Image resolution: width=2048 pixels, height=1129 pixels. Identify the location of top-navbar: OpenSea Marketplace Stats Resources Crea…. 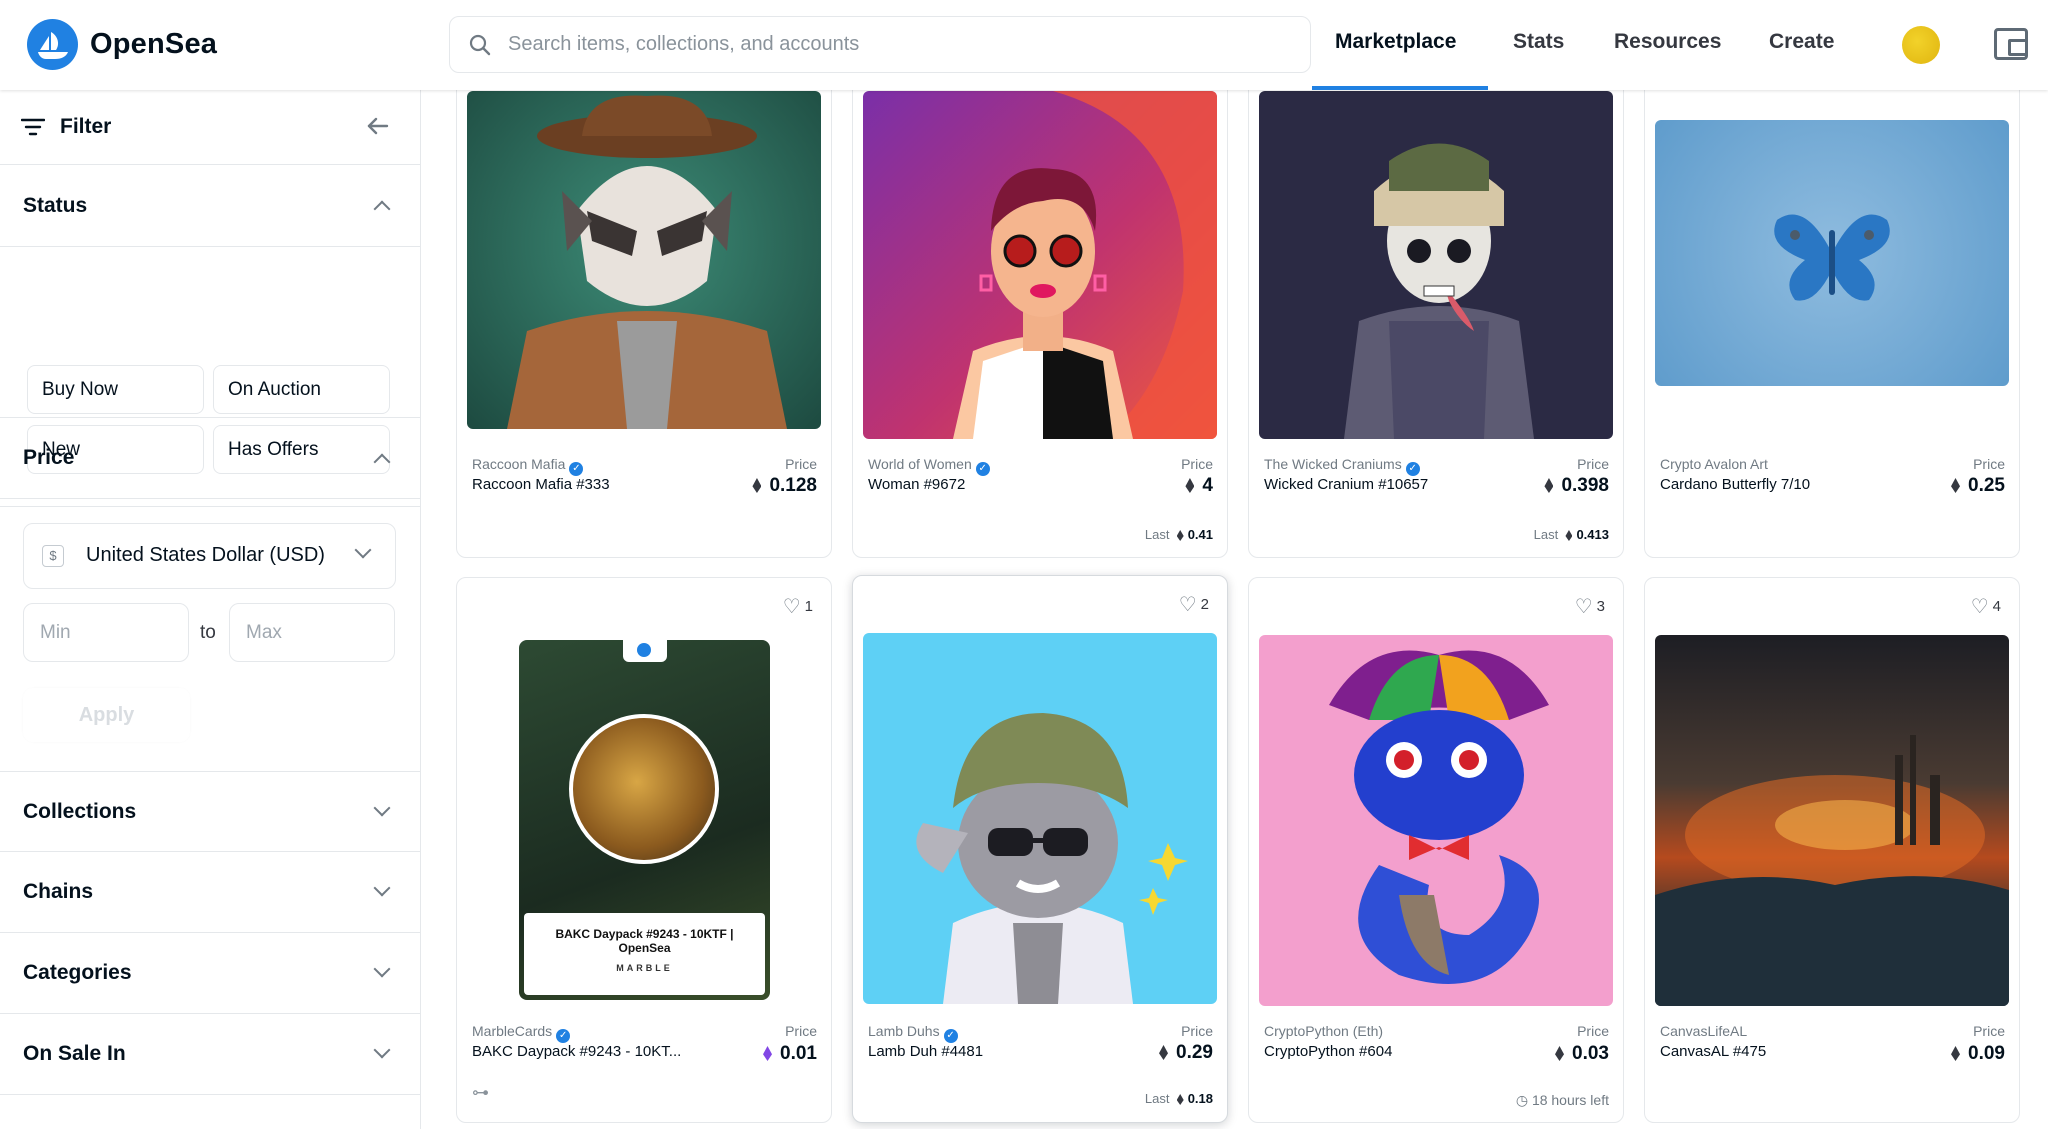
(1024, 45).